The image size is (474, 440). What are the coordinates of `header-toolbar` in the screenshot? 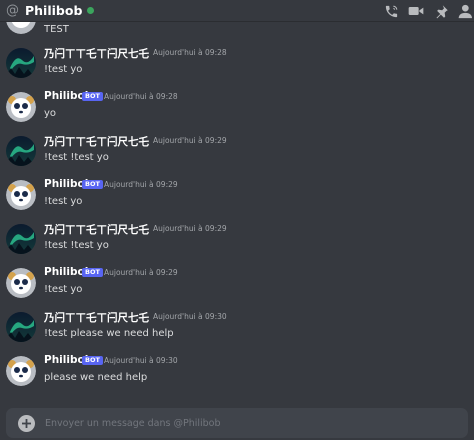 It's located at (428, 11).